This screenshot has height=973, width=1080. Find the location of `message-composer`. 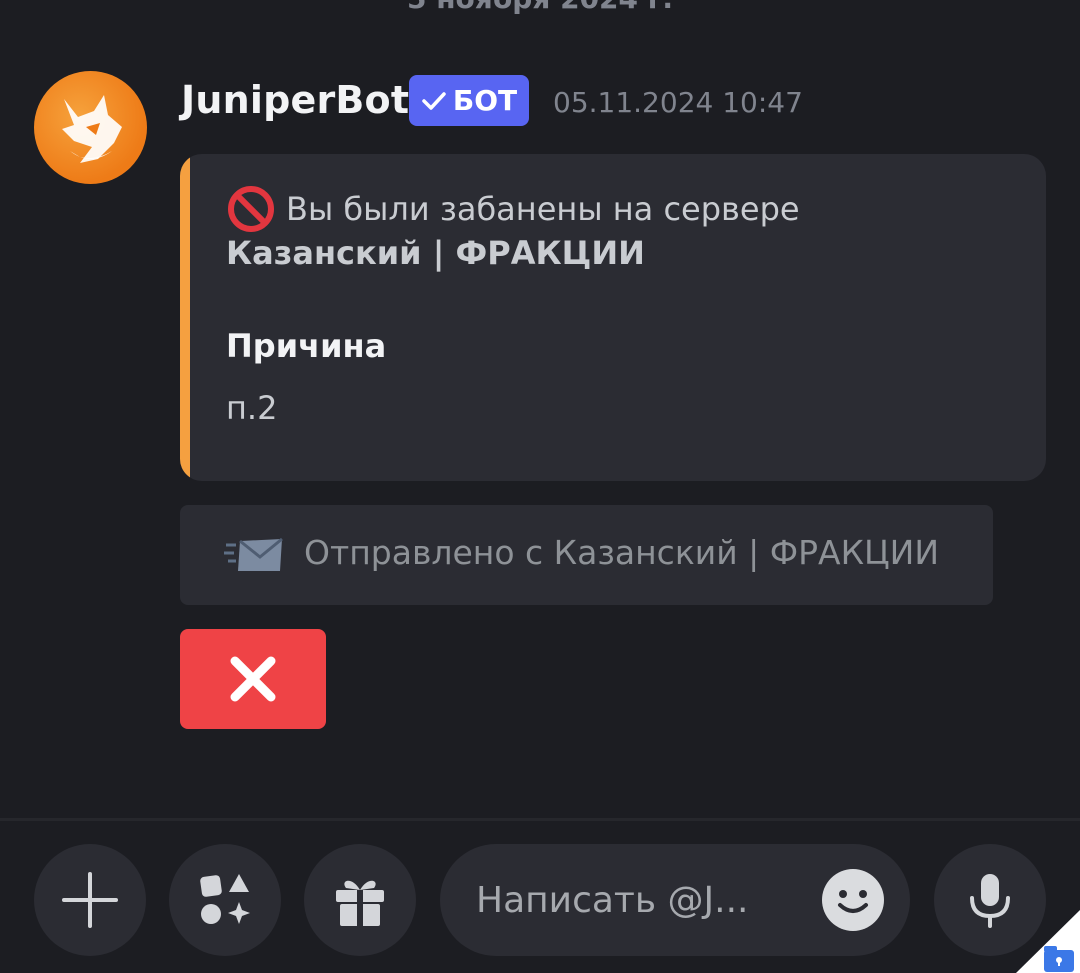

message-composer is located at coordinates (675, 900).